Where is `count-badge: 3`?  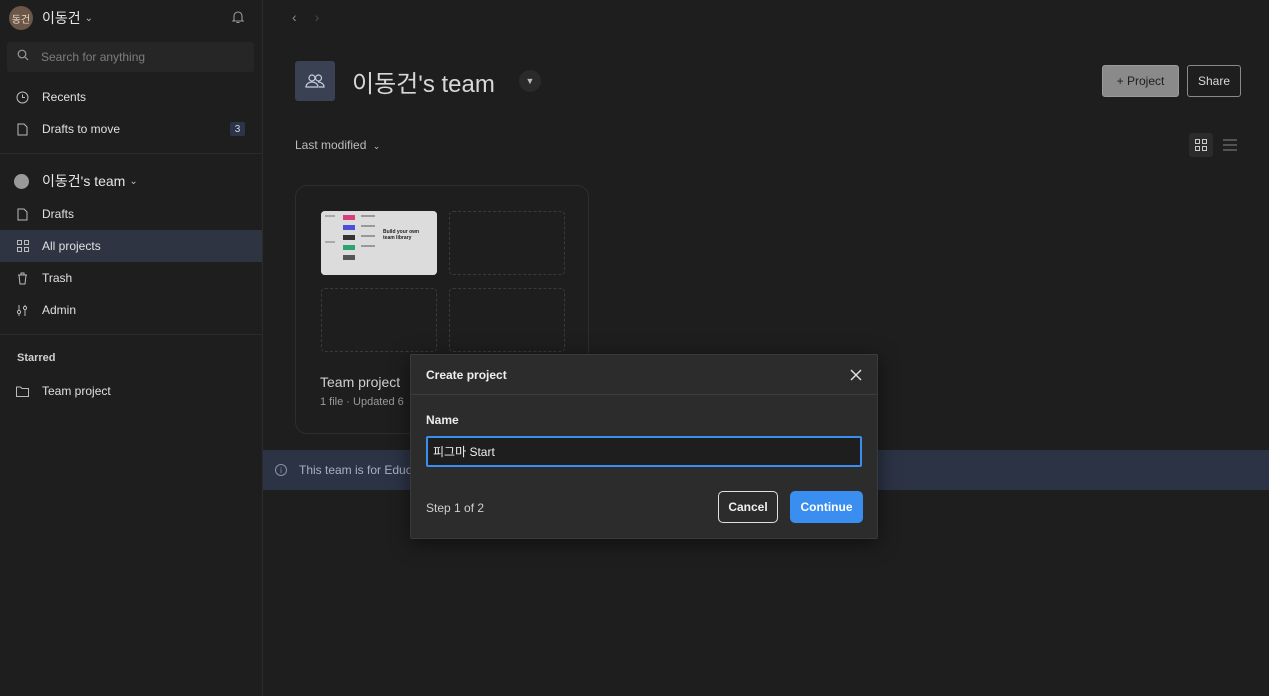 count-badge: 3 is located at coordinates (237, 129).